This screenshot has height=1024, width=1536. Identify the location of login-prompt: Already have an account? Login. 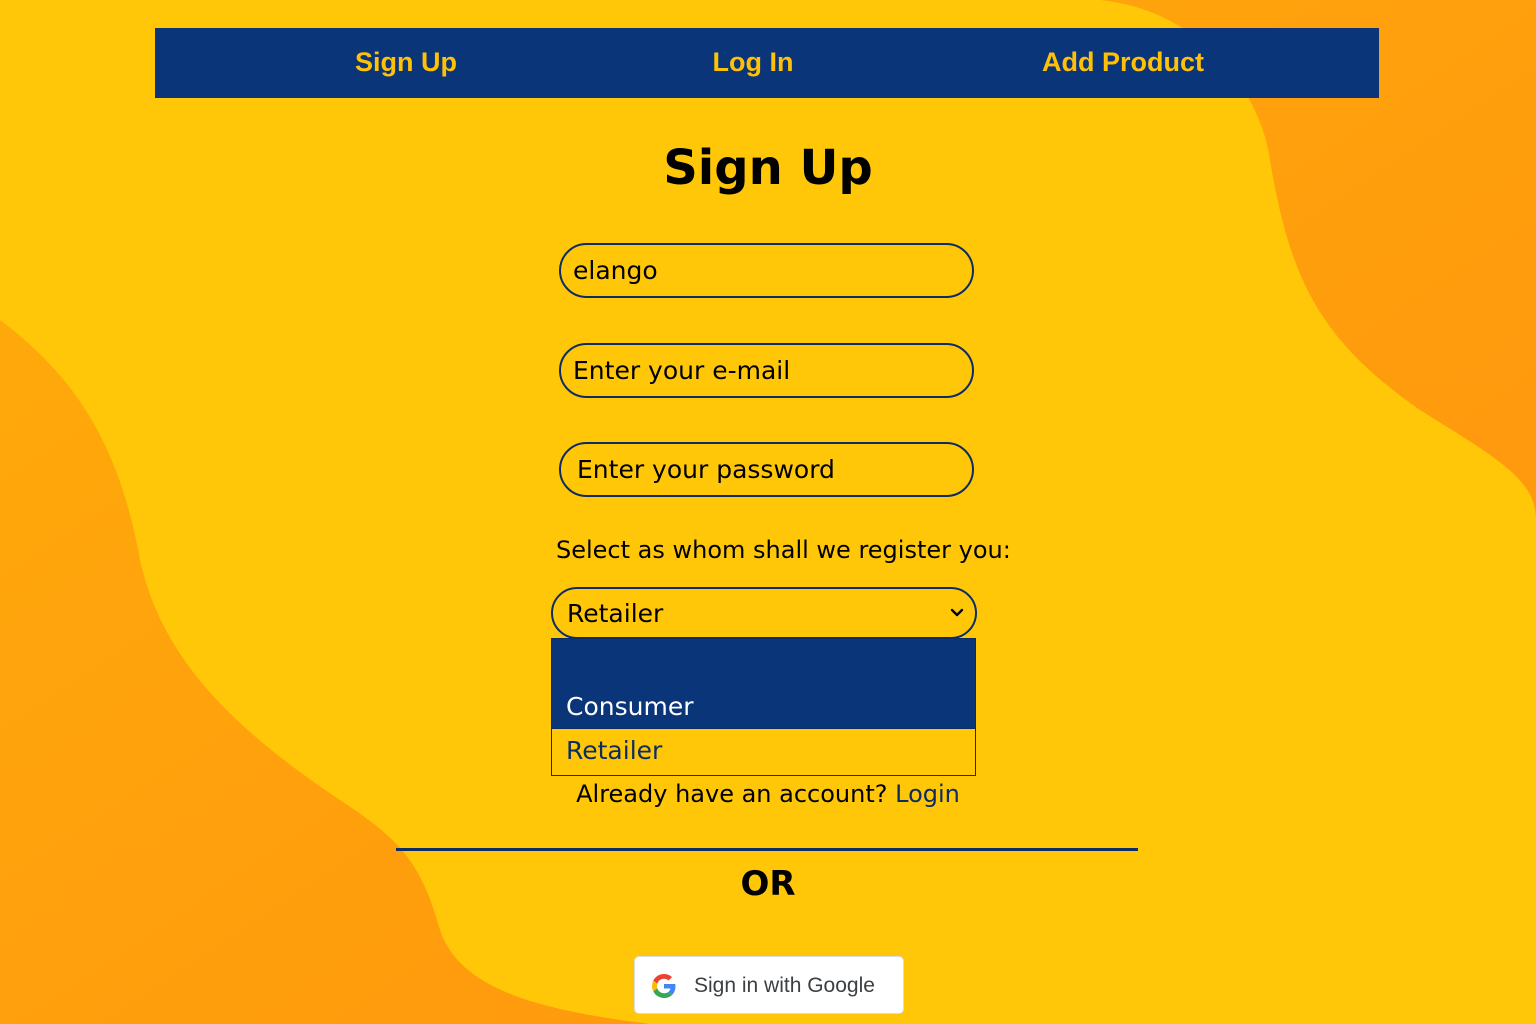
(768, 794).